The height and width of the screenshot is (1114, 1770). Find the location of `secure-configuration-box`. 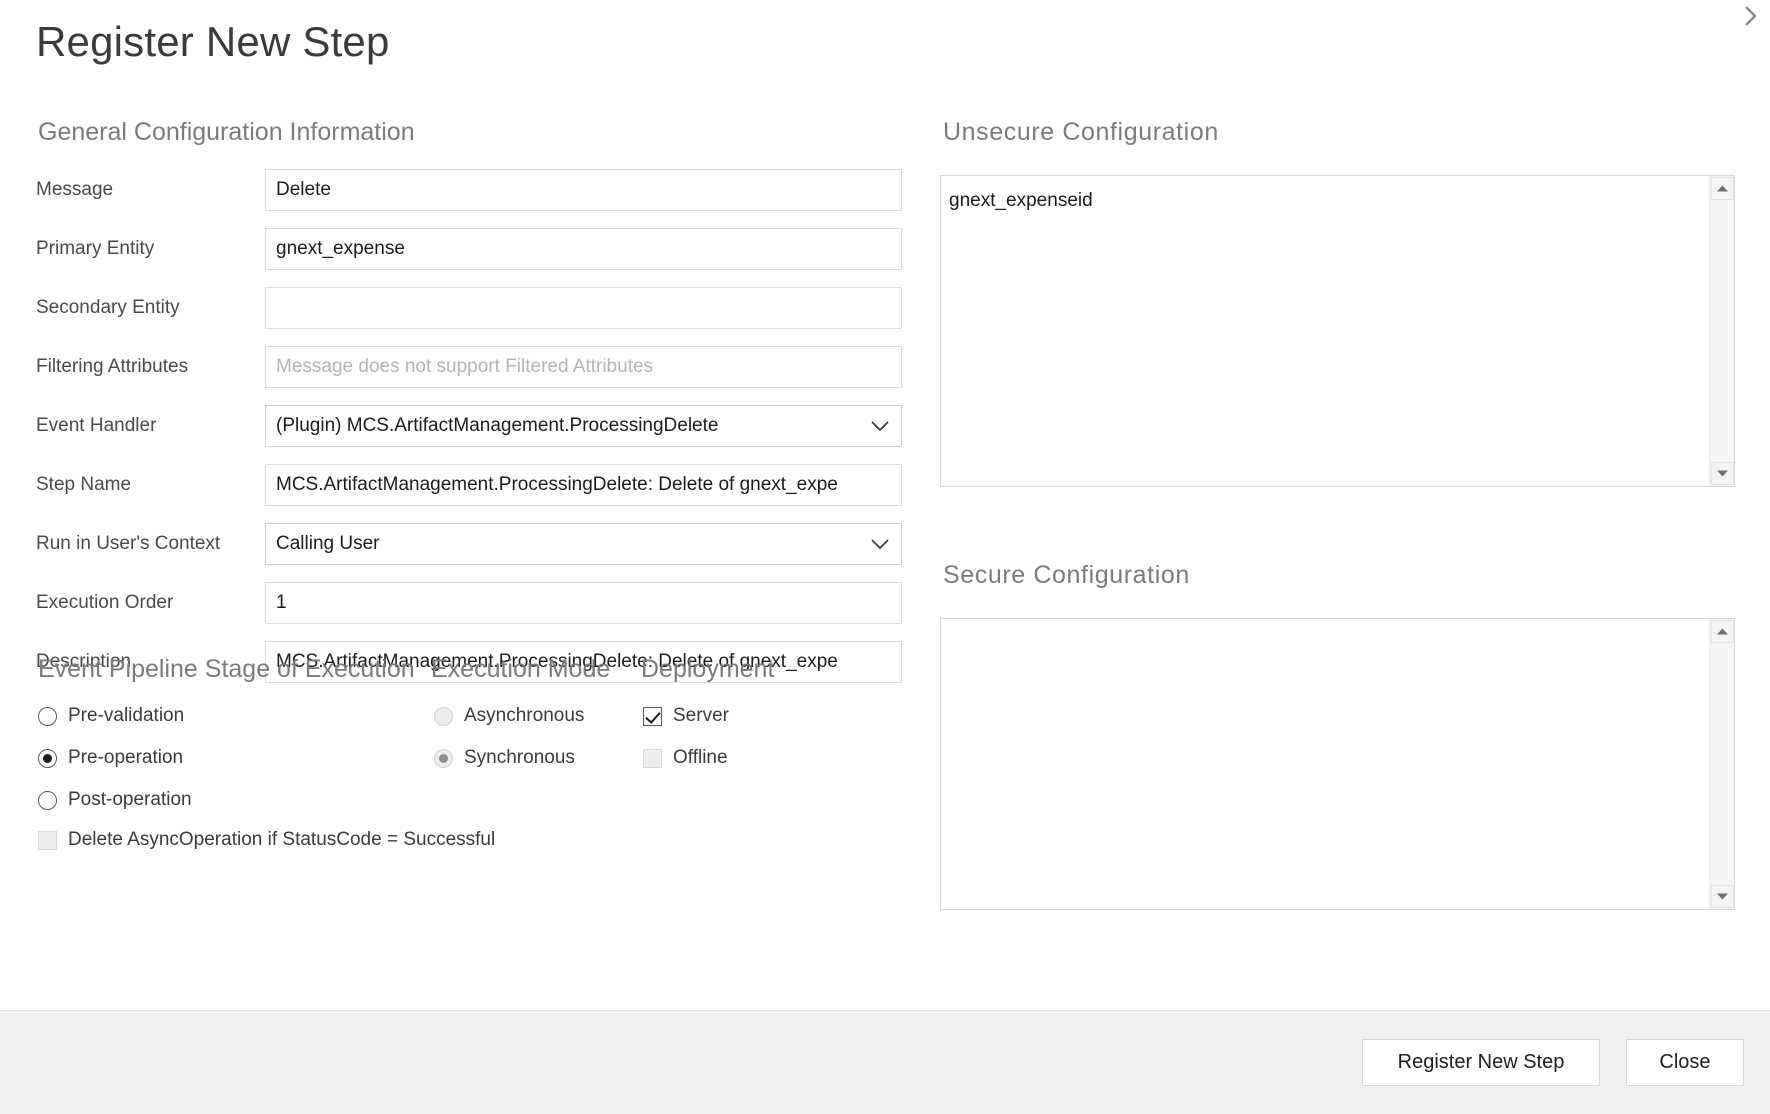

secure-configuration-box is located at coordinates (1337, 764).